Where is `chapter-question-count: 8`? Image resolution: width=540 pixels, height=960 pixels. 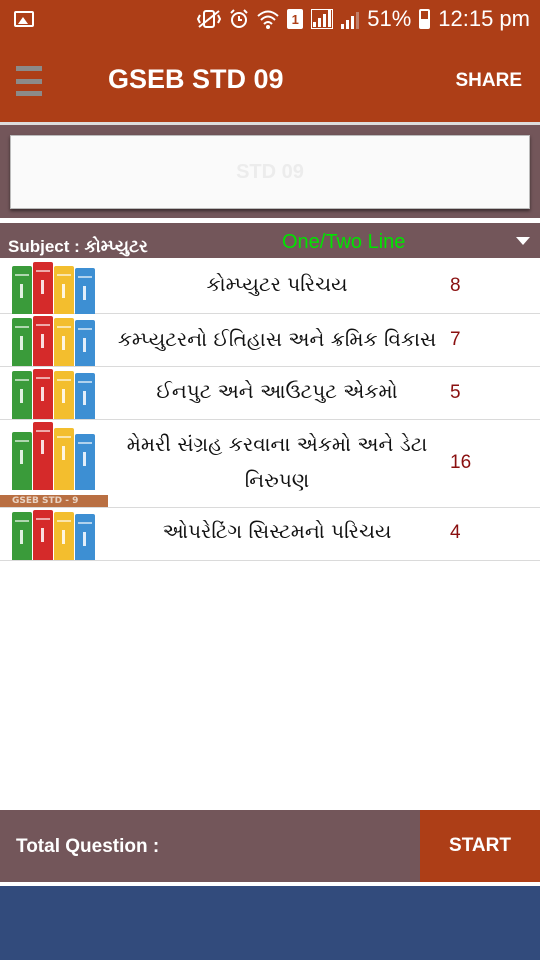
chapter-question-count: 8 is located at coordinates (455, 285).